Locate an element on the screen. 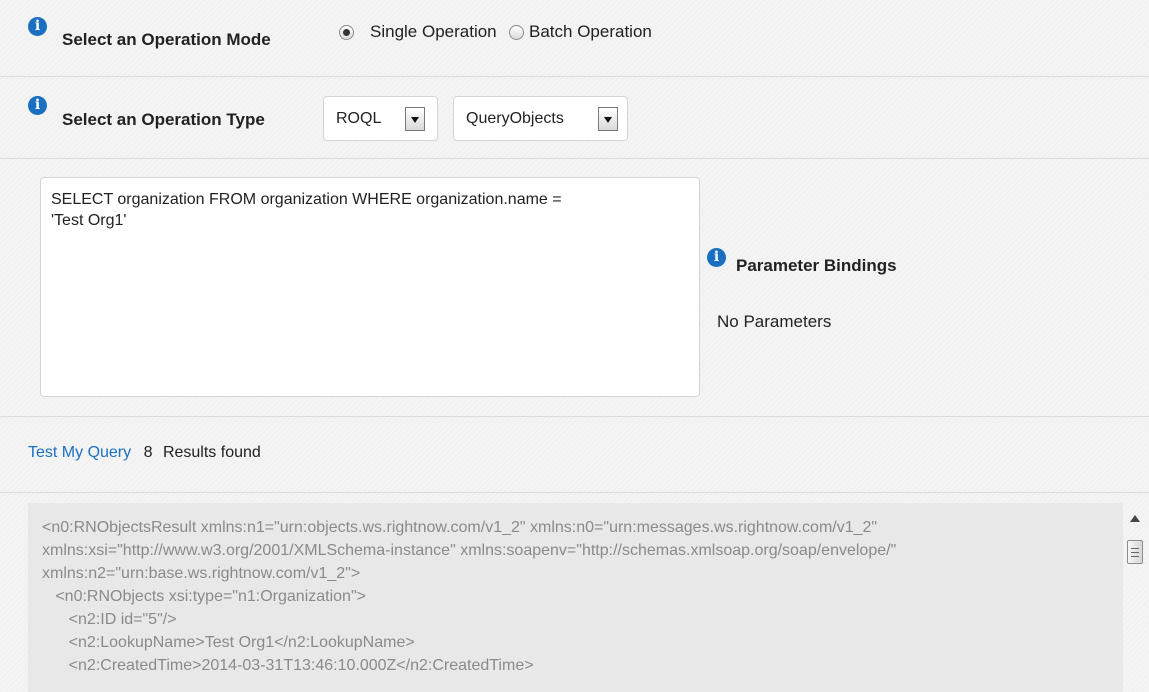 The height and width of the screenshot is (692, 1149). parameter-bindings-info-icon: i is located at coordinates (716, 257).